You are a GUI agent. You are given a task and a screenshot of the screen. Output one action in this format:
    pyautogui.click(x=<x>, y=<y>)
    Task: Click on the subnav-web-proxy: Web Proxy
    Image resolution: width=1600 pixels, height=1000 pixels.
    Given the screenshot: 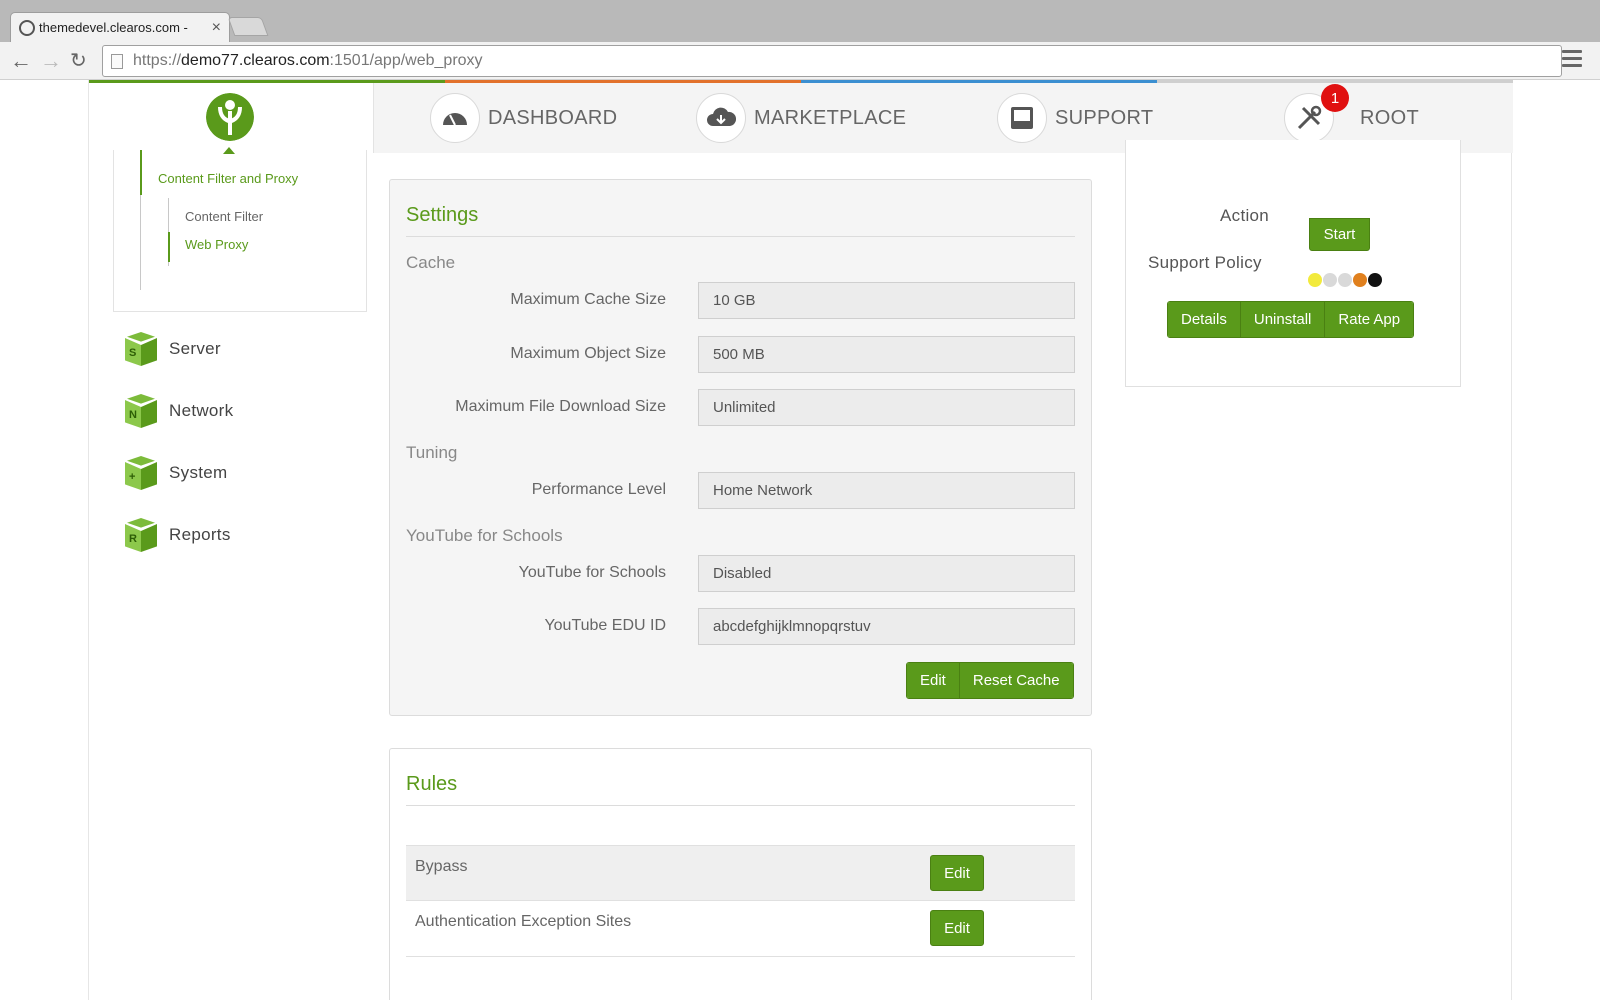 What is the action you would take?
    pyautogui.click(x=216, y=244)
    